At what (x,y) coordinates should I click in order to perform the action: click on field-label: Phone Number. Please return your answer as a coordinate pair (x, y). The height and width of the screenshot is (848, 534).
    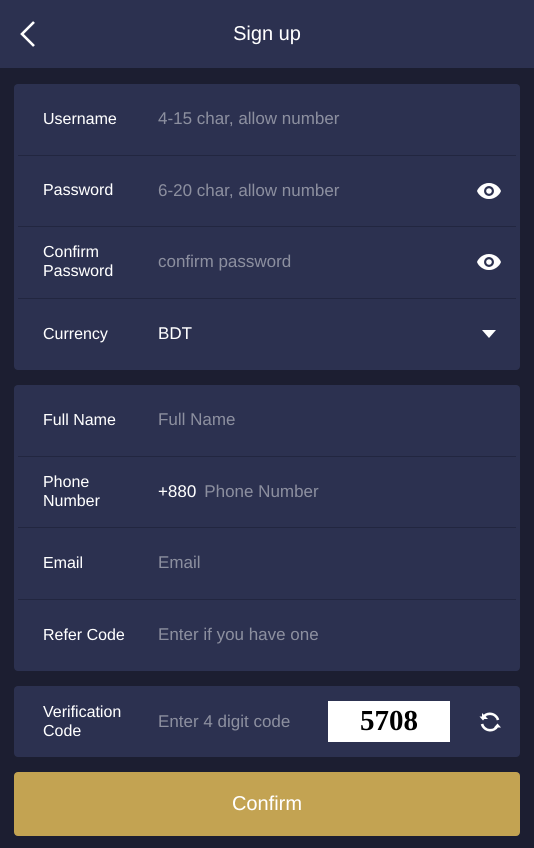
    Looking at the image, I should click on (72, 491).